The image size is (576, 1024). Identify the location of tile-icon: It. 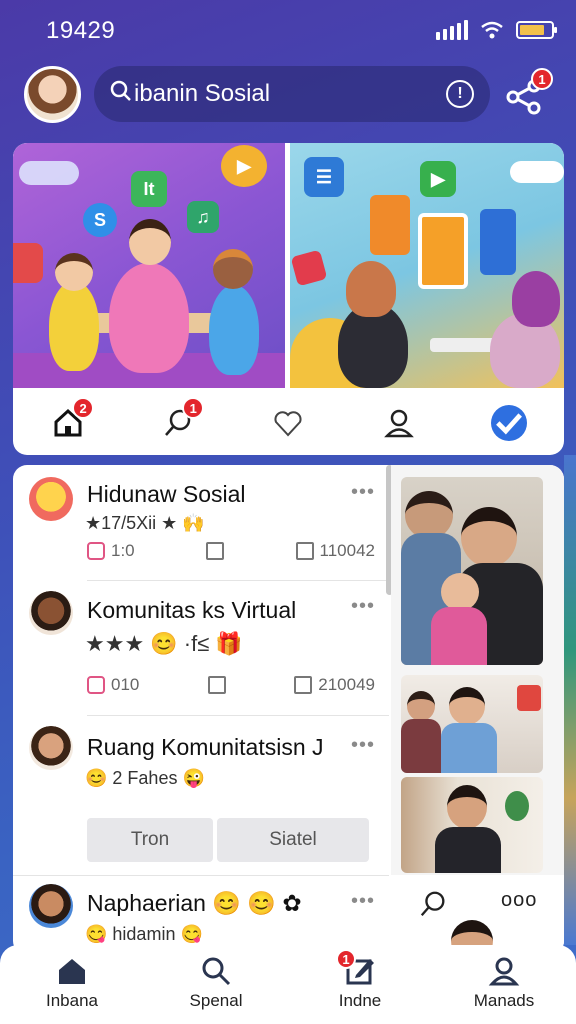
(149, 189).